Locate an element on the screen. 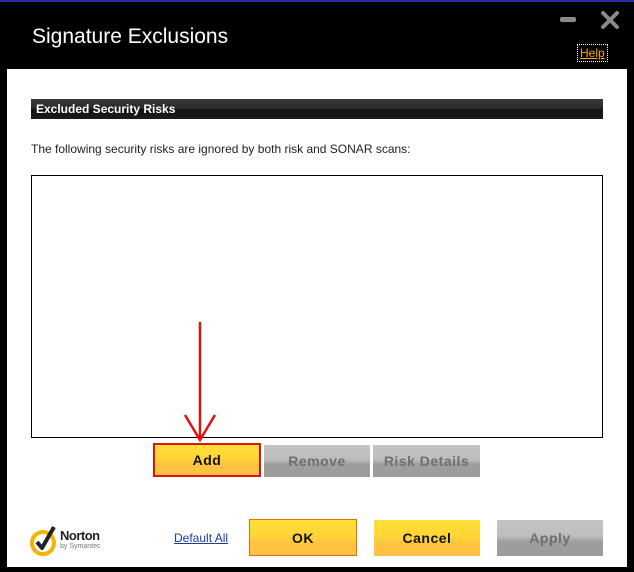 This screenshot has width=634, height=572. risk-details-button: Risk Details is located at coordinates (426, 461).